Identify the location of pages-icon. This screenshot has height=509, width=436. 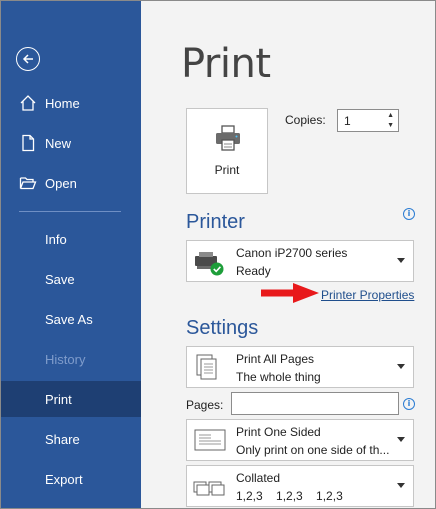
(206, 367).